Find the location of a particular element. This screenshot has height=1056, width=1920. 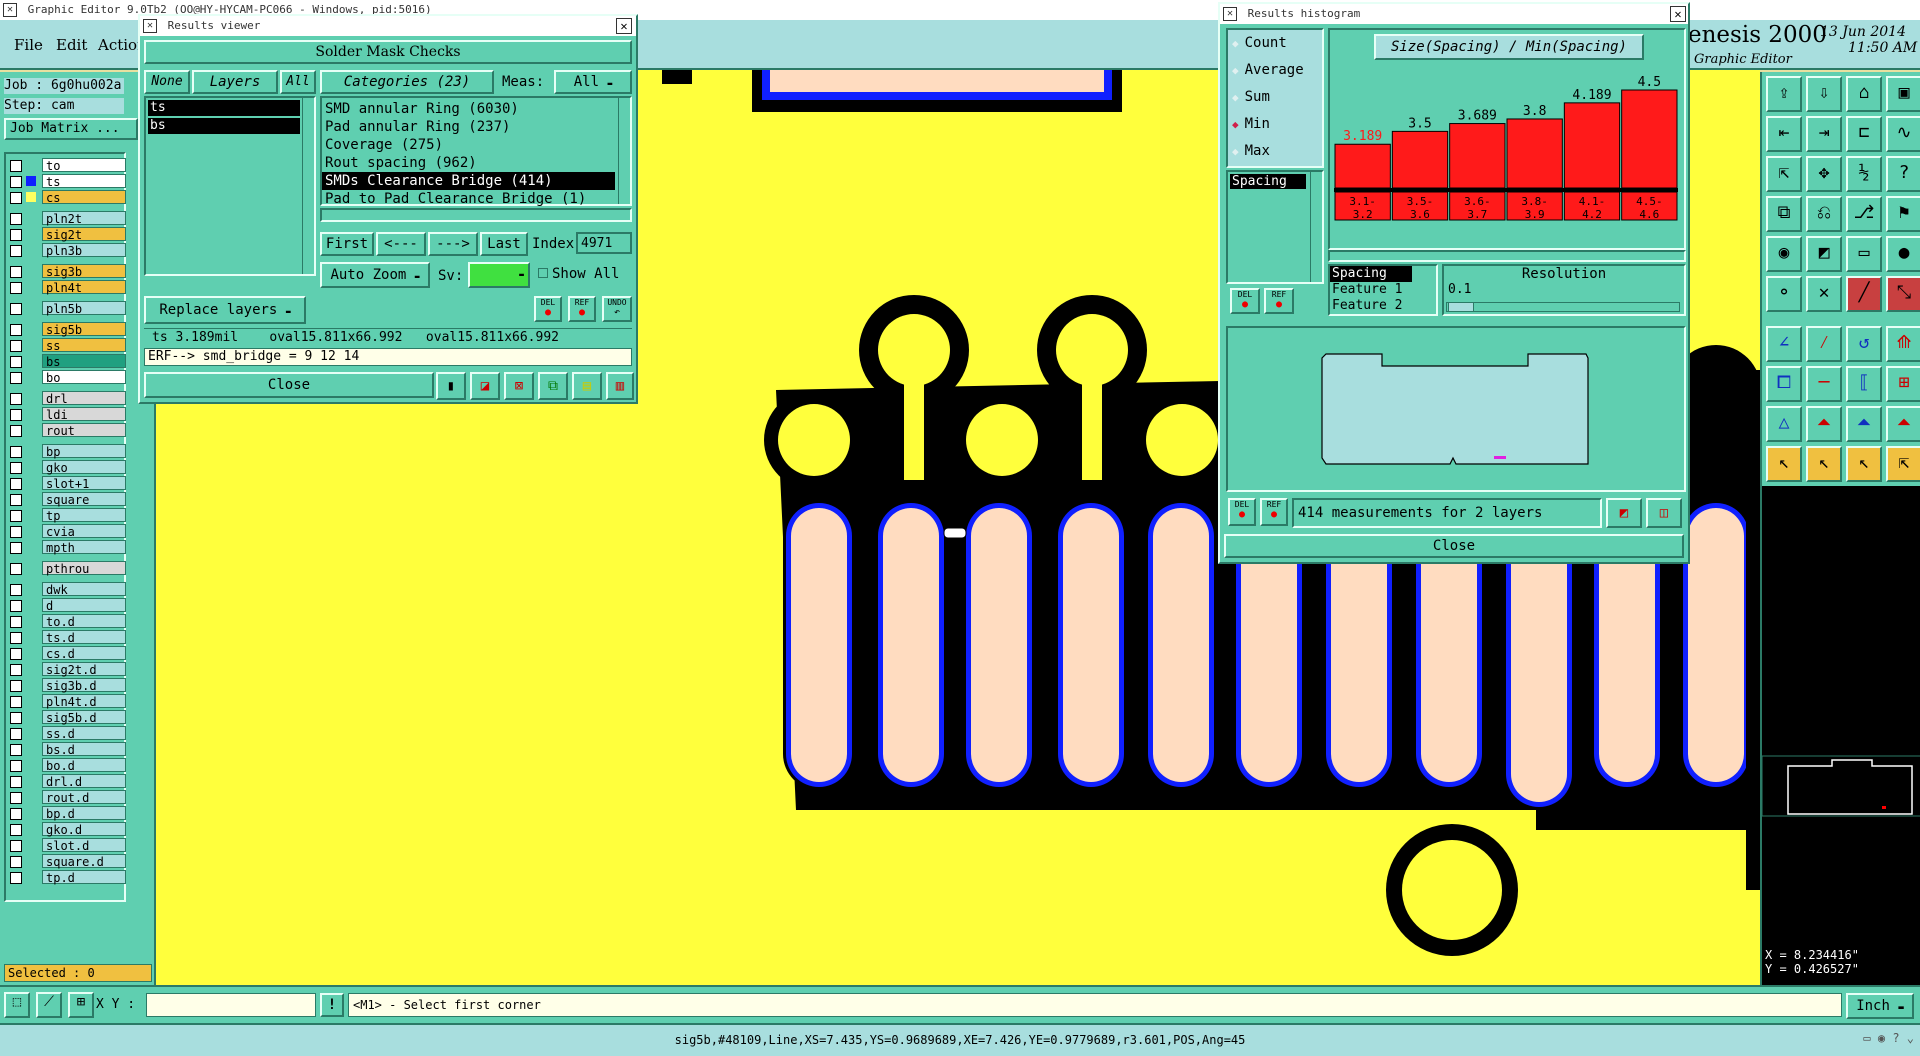

layer-row: mpth is located at coordinates (66, 547).